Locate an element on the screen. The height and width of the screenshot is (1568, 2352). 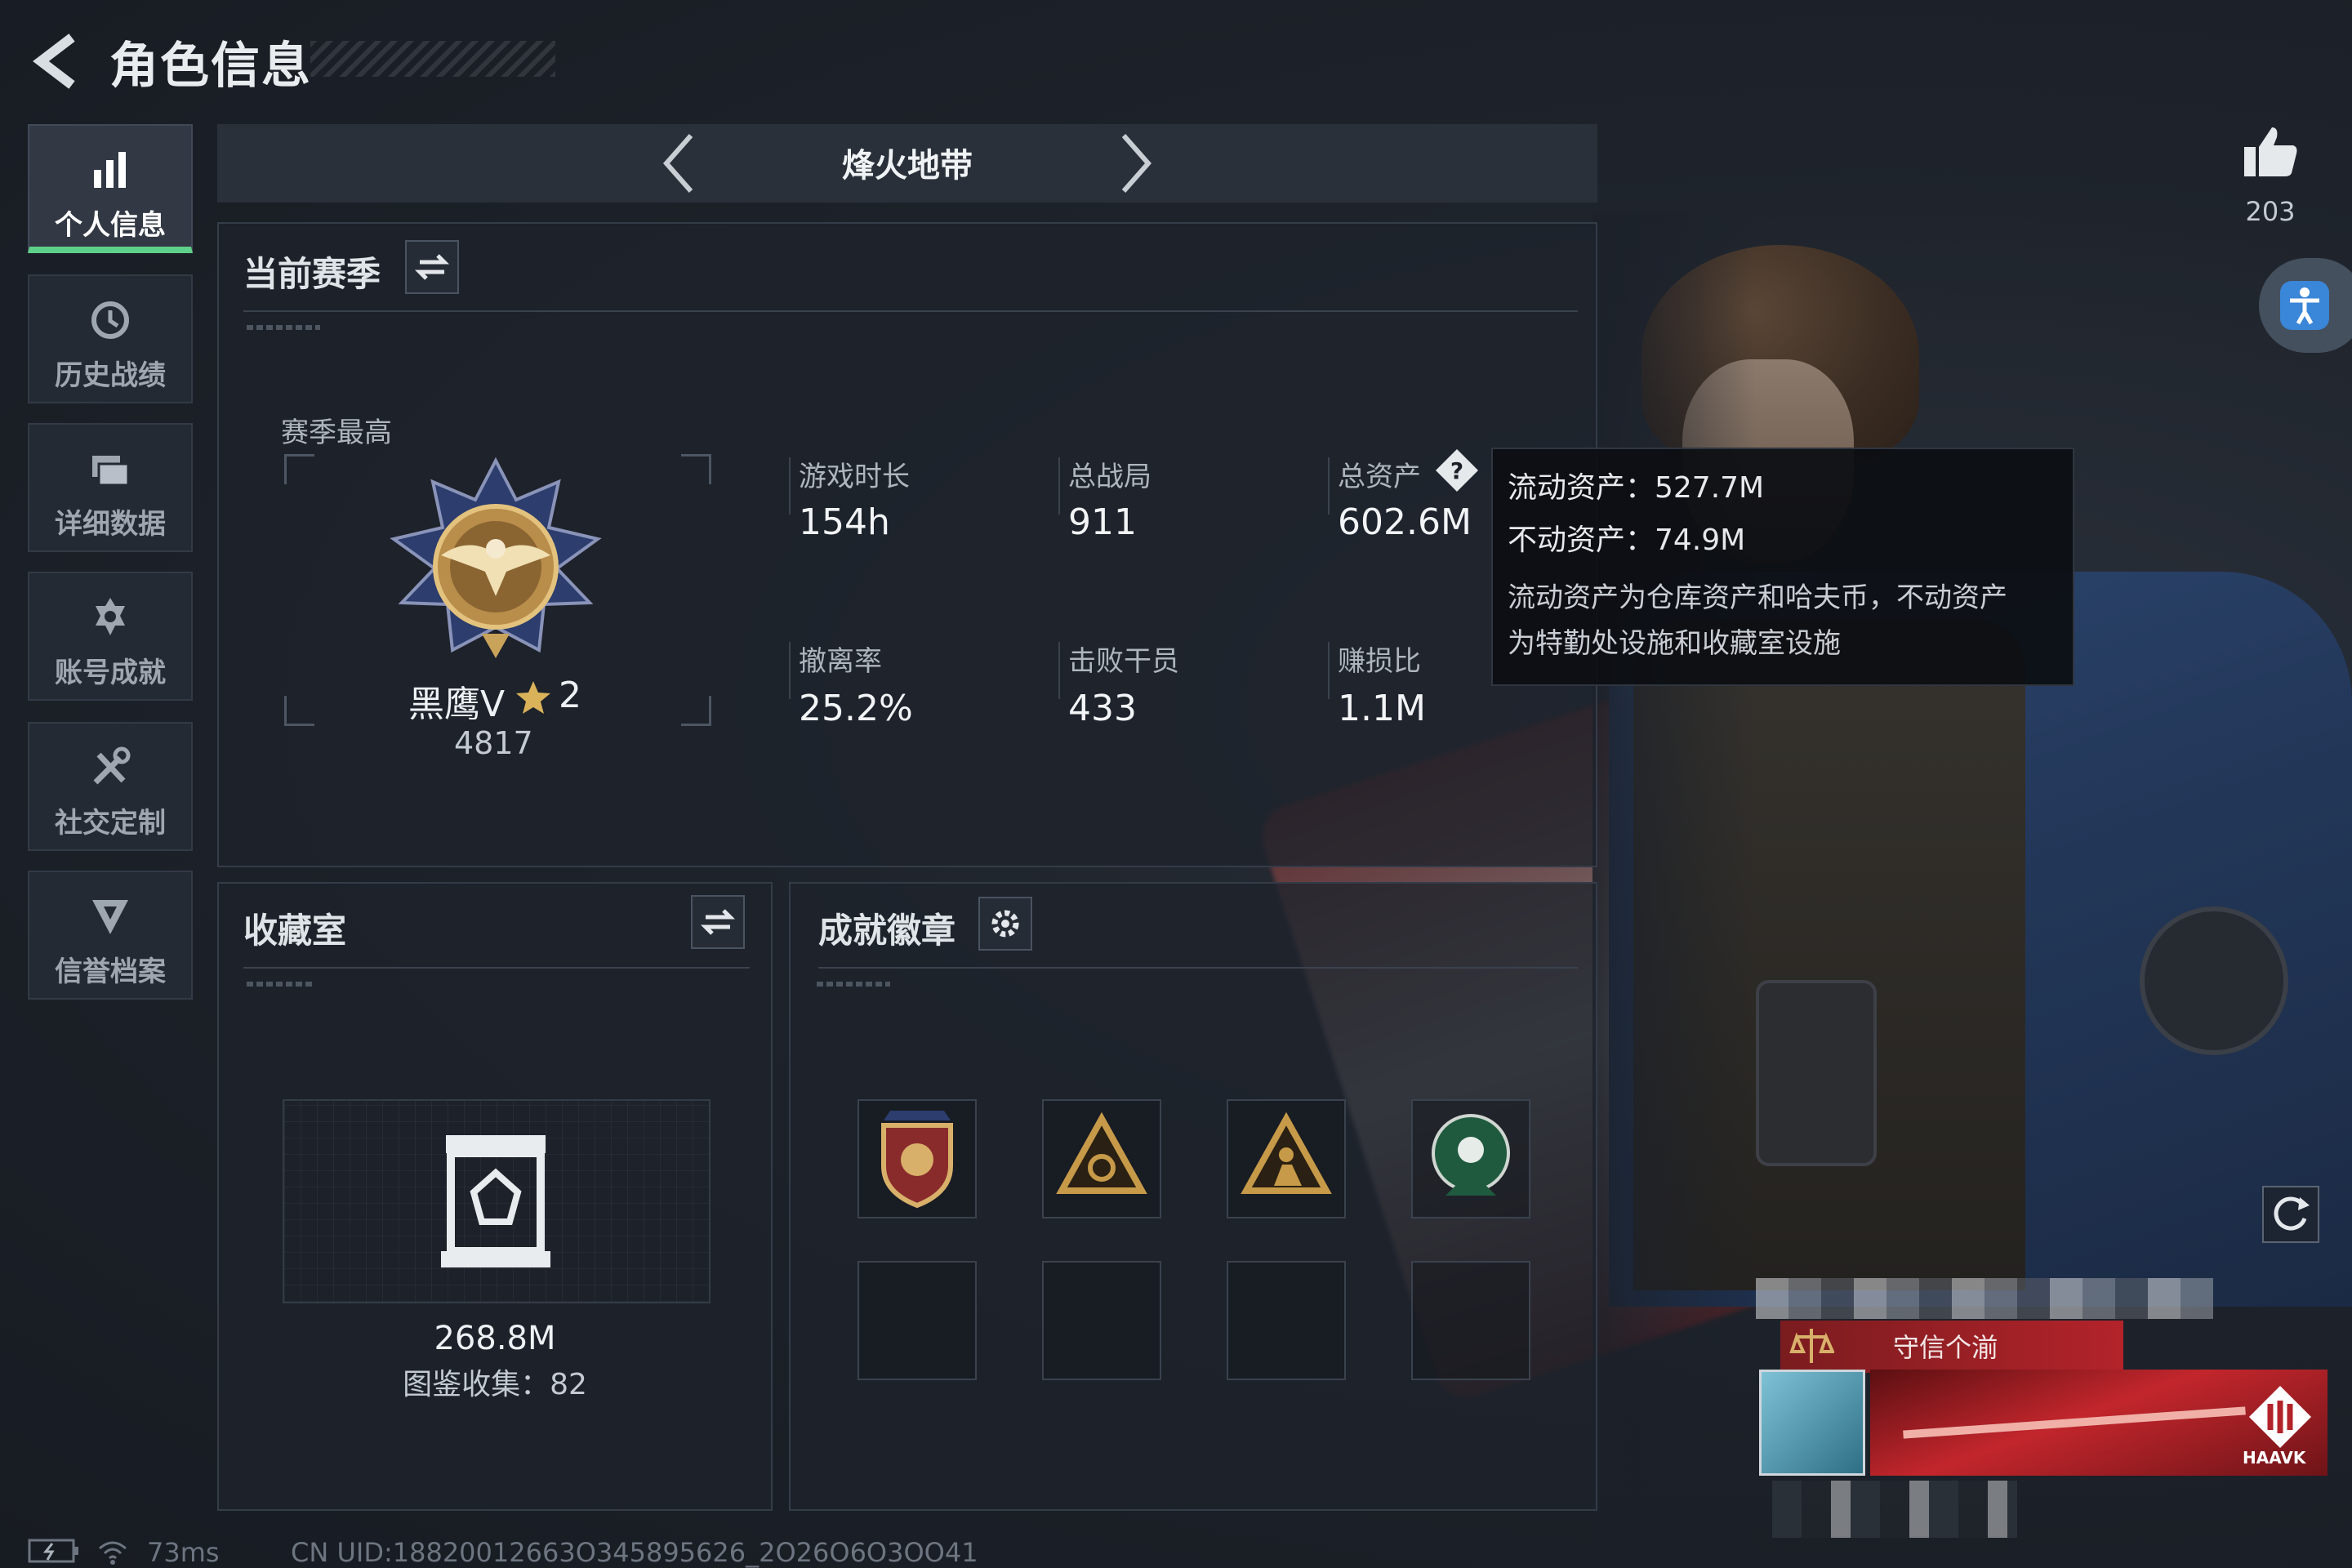
title-decoration is located at coordinates (432, 59).